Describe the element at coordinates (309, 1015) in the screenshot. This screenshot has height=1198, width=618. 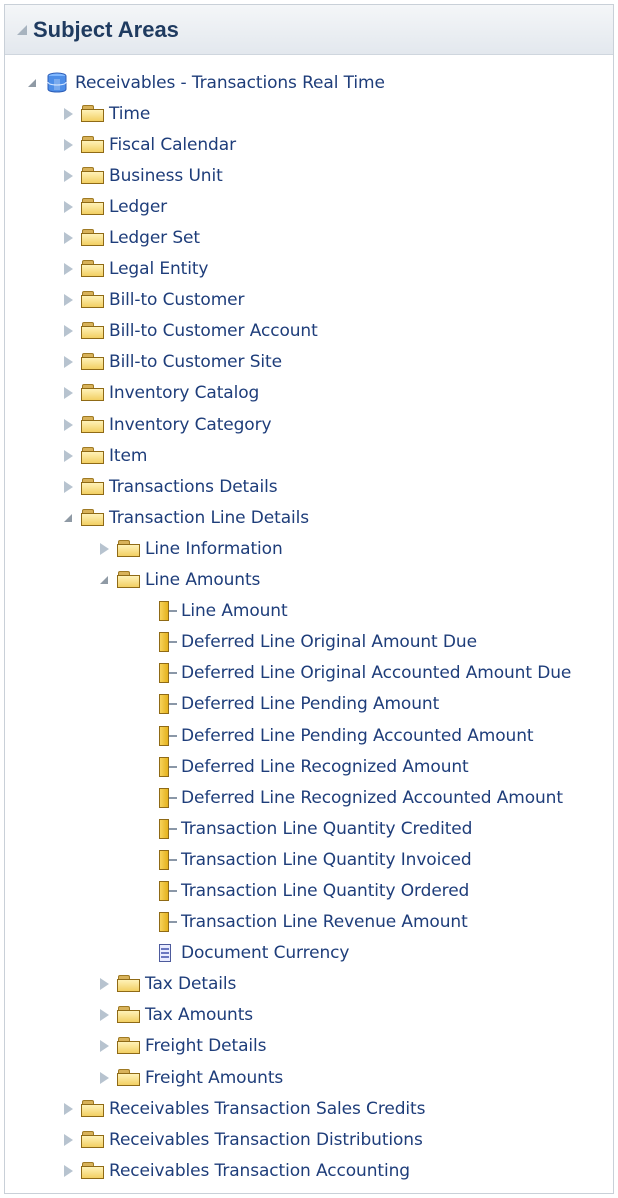
I see `tree-node-folder: Tax Amounts` at that location.